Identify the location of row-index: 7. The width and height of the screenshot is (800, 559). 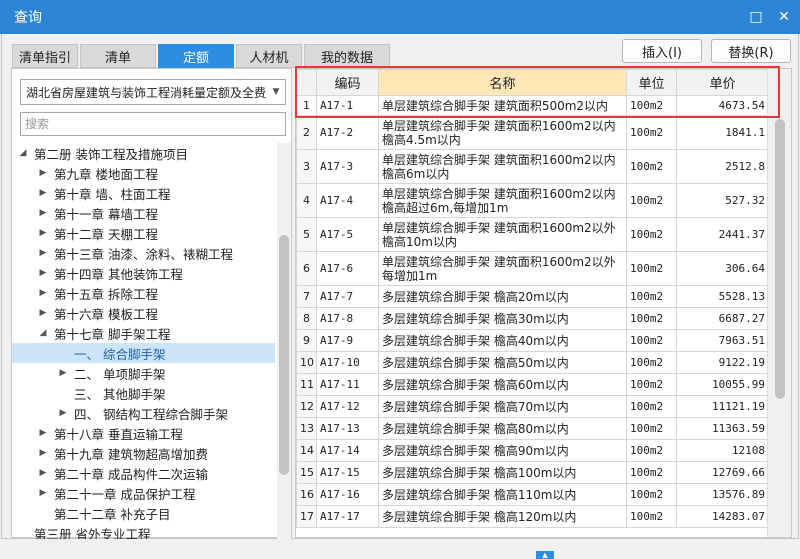
(306, 296).